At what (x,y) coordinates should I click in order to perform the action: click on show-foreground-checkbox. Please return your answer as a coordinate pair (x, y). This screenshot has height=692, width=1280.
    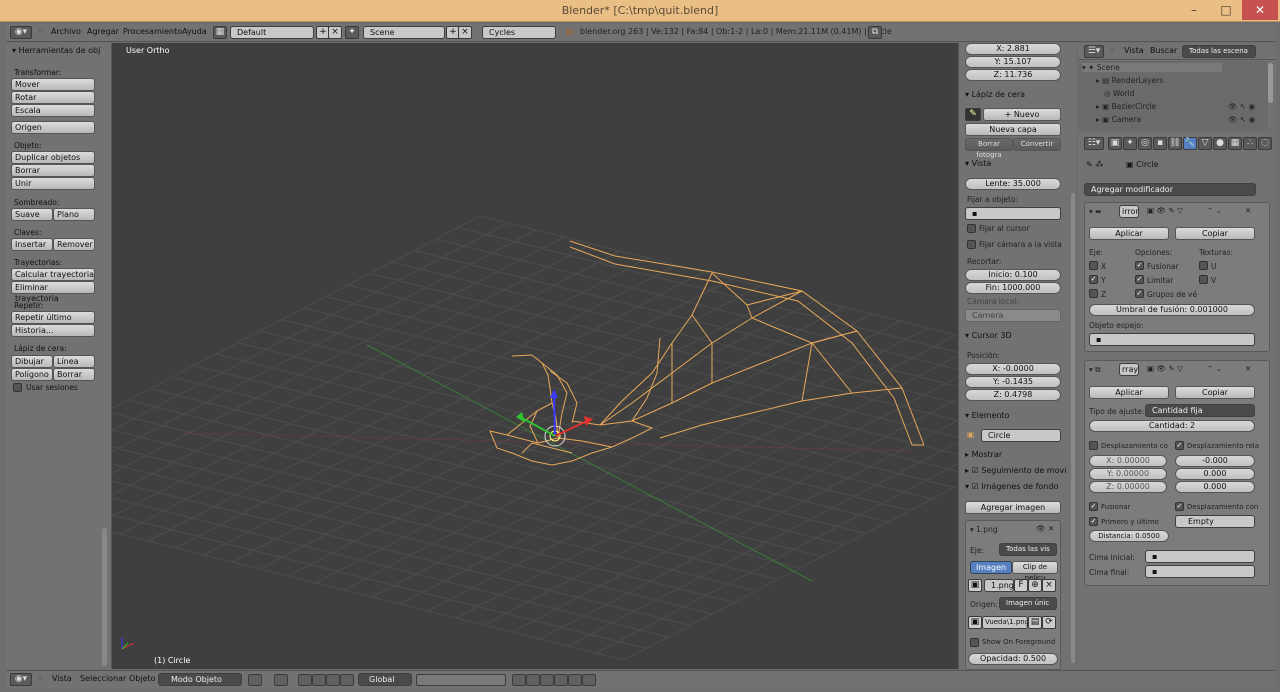
    Looking at the image, I should click on (974, 642).